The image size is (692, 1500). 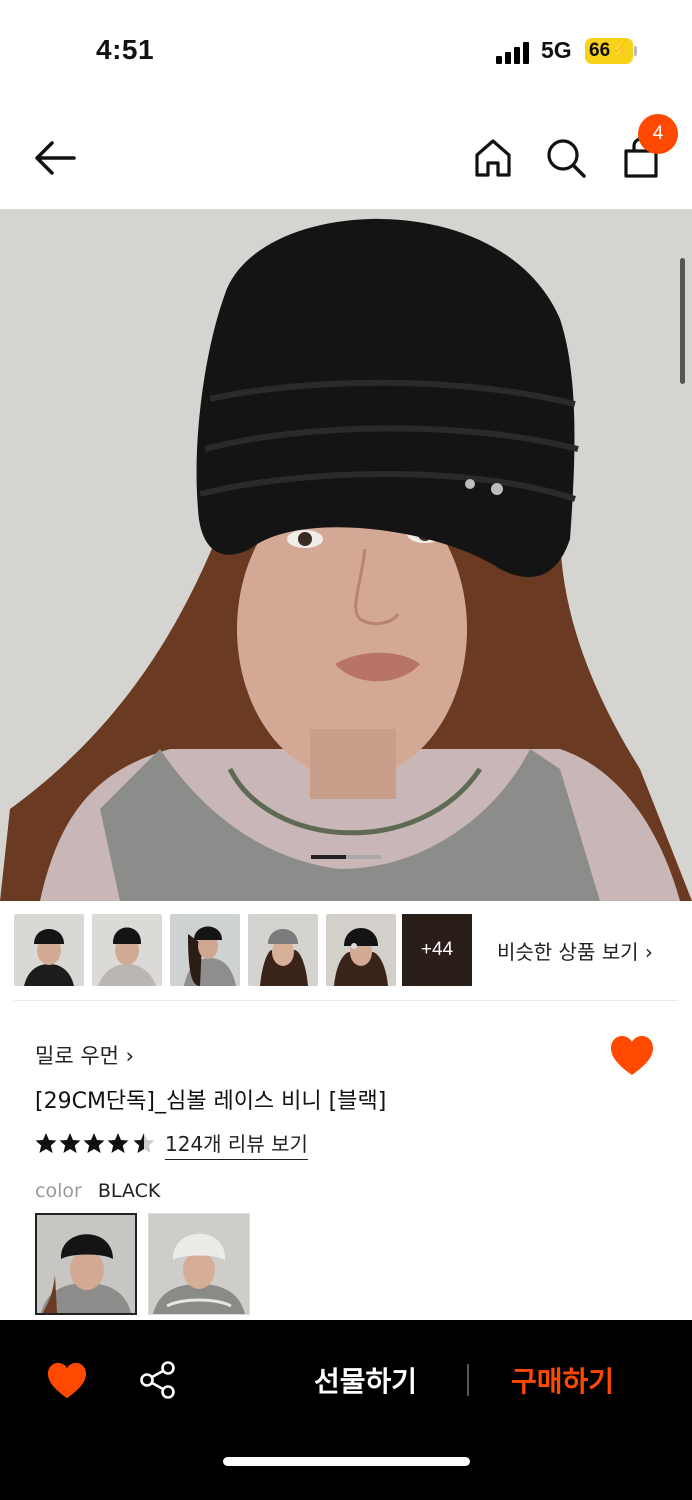 I want to click on battery-tip, so click(x=635, y=51).